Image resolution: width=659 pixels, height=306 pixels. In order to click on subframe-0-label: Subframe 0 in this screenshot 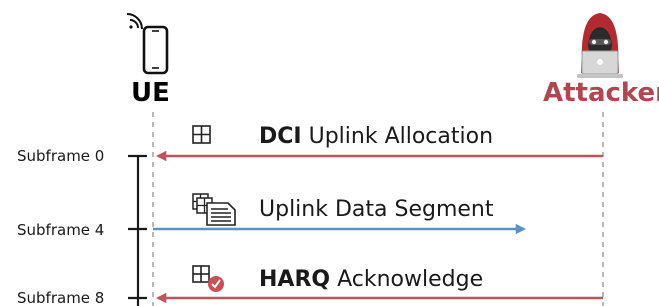, I will do `click(61, 156)`.